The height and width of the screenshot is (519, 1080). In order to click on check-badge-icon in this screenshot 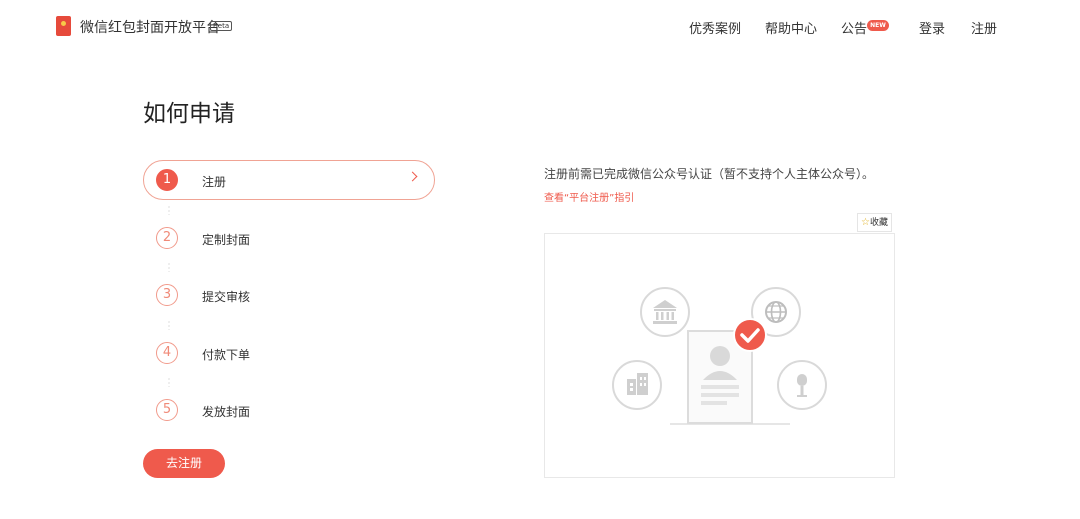, I will do `click(750, 335)`.